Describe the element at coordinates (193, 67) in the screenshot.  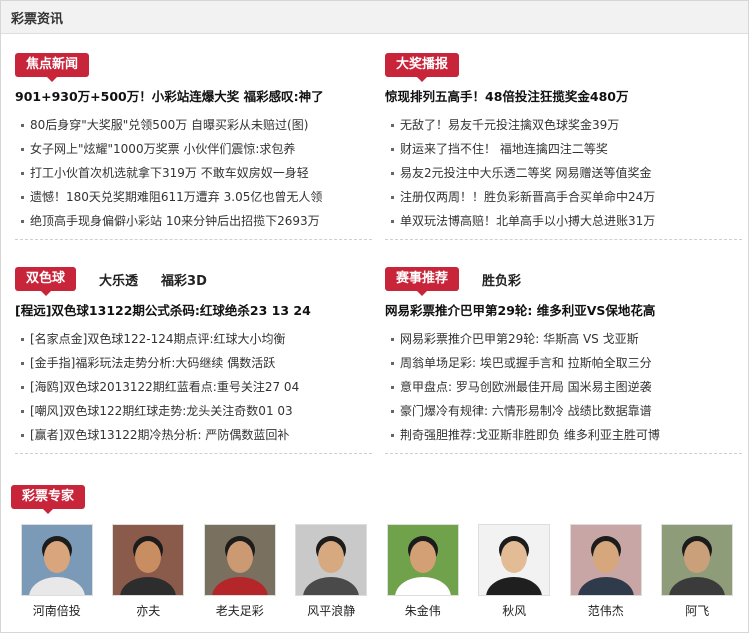
I see `focus-news-tabs: 焦点新闻` at that location.